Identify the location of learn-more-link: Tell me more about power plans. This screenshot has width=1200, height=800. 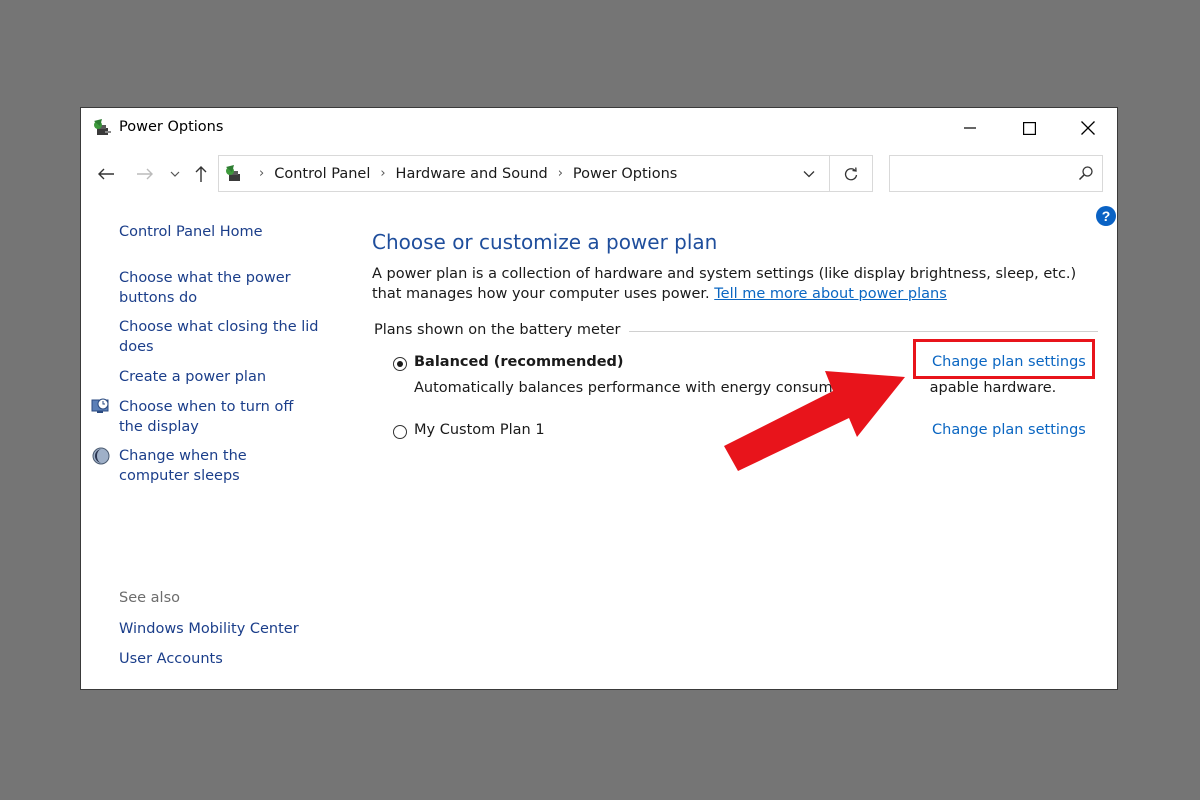
(830, 294).